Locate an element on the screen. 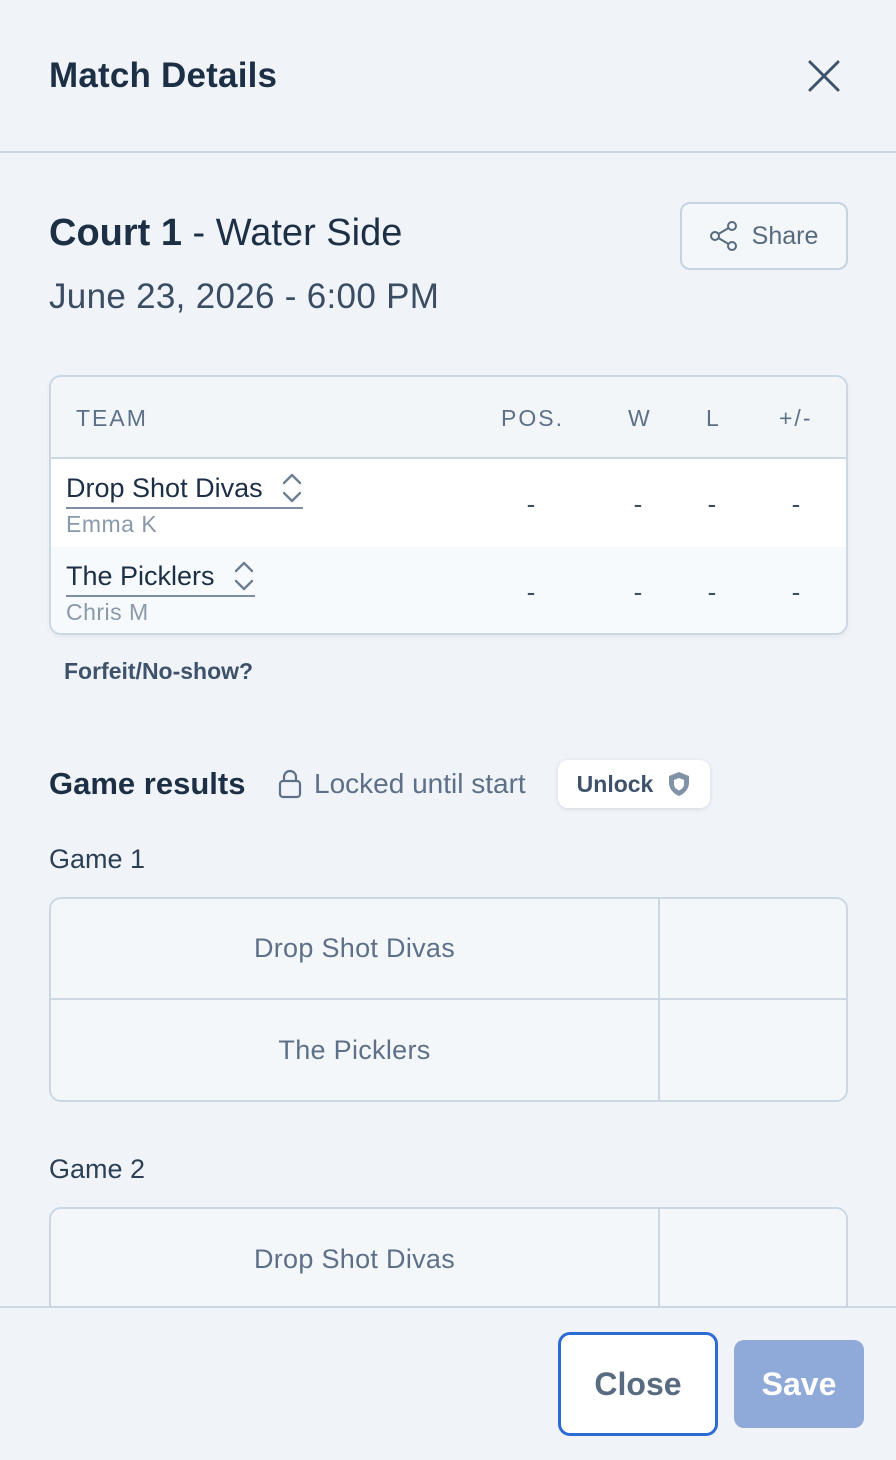 The height and width of the screenshot is (1460, 896). share-label: Share is located at coordinates (785, 235).